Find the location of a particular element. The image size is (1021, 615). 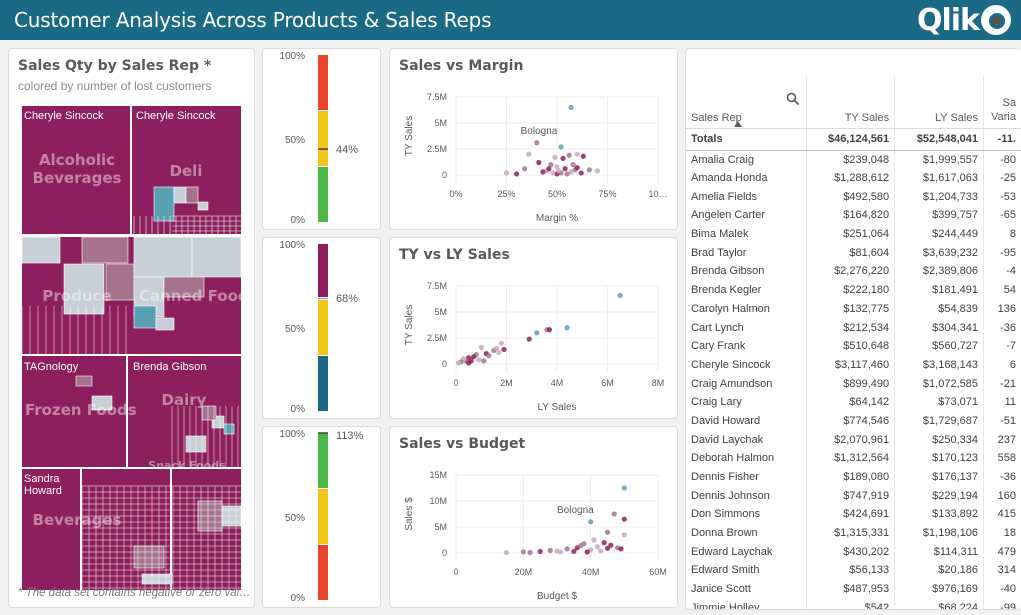

table-row: Edward Smith $56,133 $20,186 314 is located at coordinates (853, 570).